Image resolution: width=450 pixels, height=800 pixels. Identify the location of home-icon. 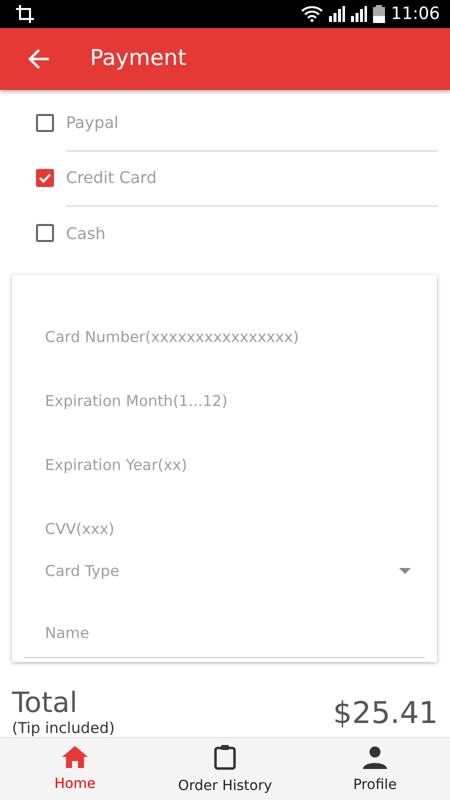
(75, 757).